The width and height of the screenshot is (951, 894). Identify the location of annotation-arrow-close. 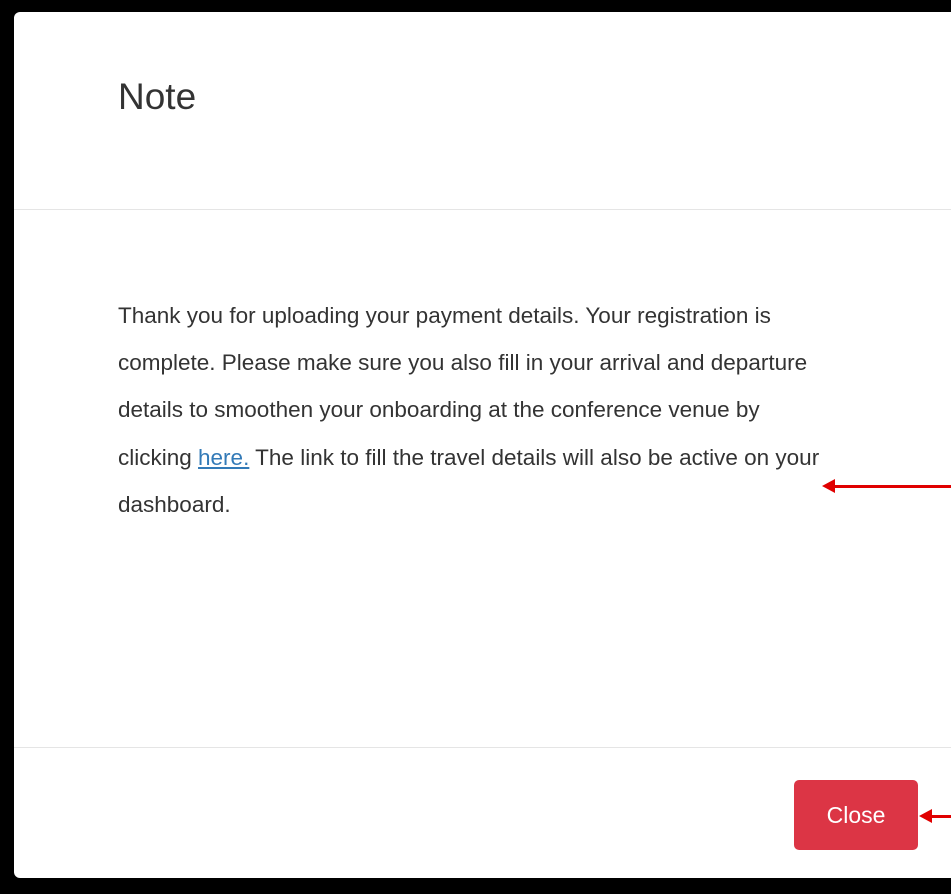
(935, 816).